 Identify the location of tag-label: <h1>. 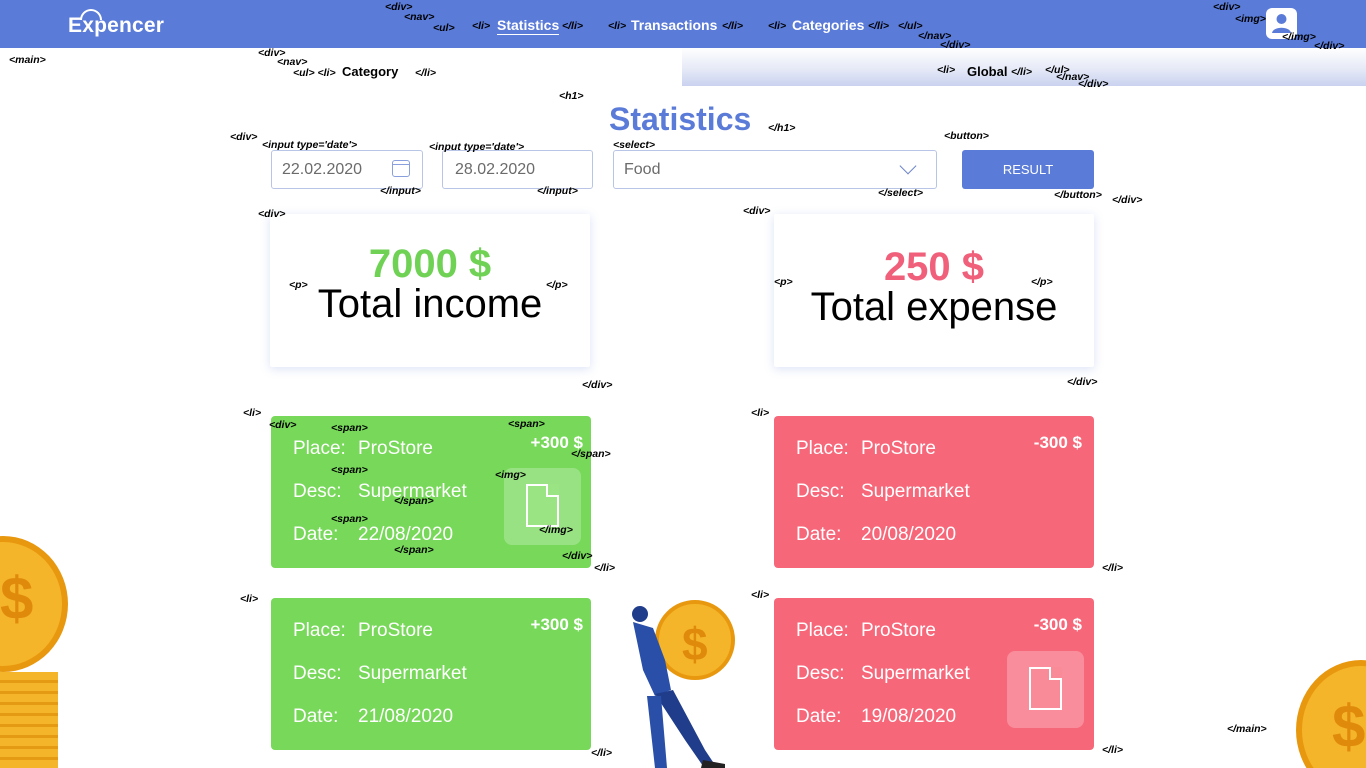
(571, 96).